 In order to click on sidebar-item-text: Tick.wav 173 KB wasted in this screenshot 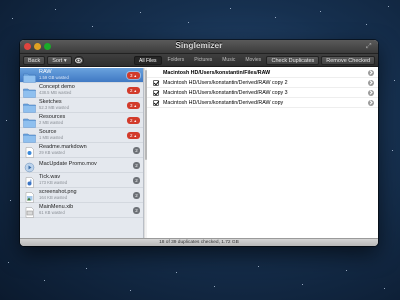, I will do `click(53, 180)`.